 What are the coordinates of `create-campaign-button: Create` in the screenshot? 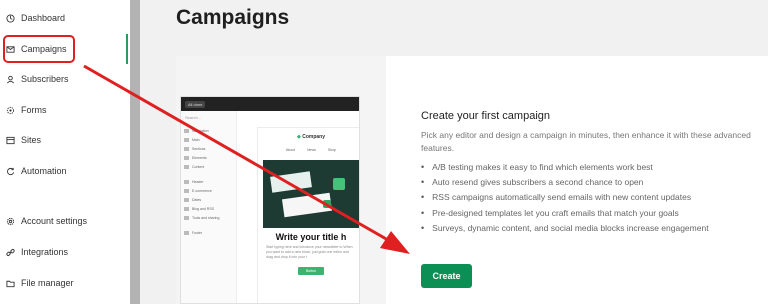 It's located at (446, 276).